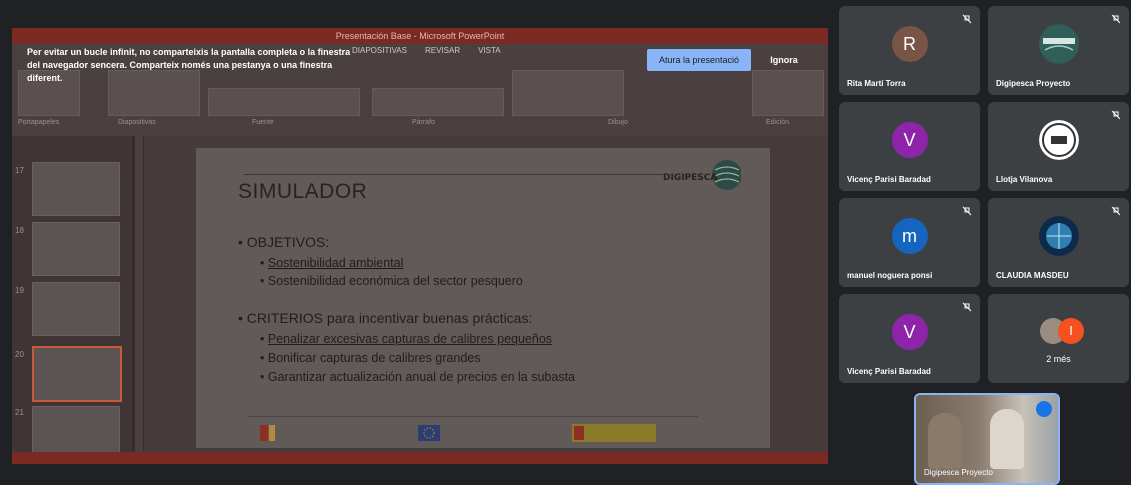 This screenshot has height=485, width=1131. What do you see at coordinates (987, 439) in the screenshot?
I see `self-view-video: Digipesca Proyecto` at bounding box center [987, 439].